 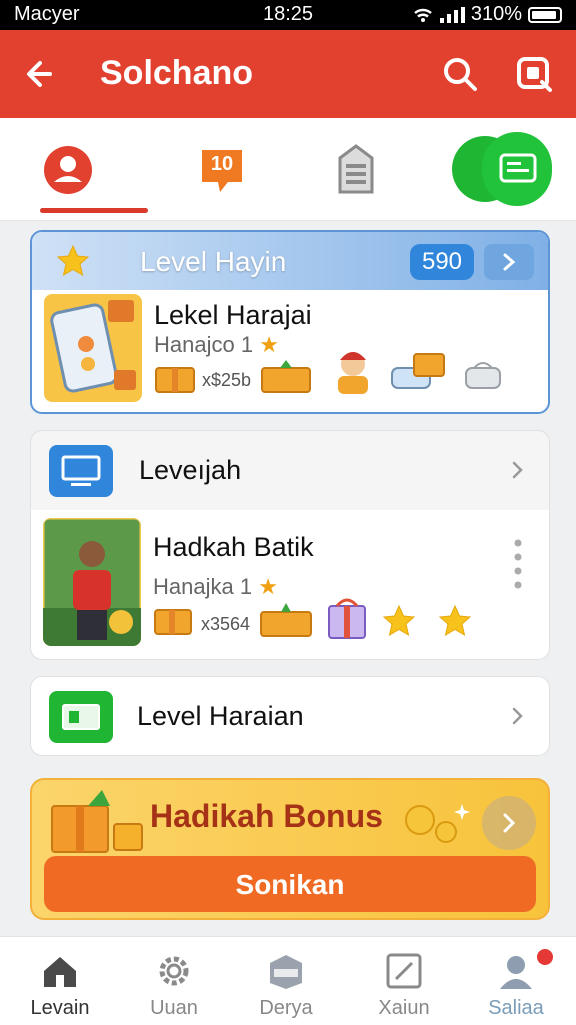 I want to click on tab-wallet, so click(x=502, y=169).